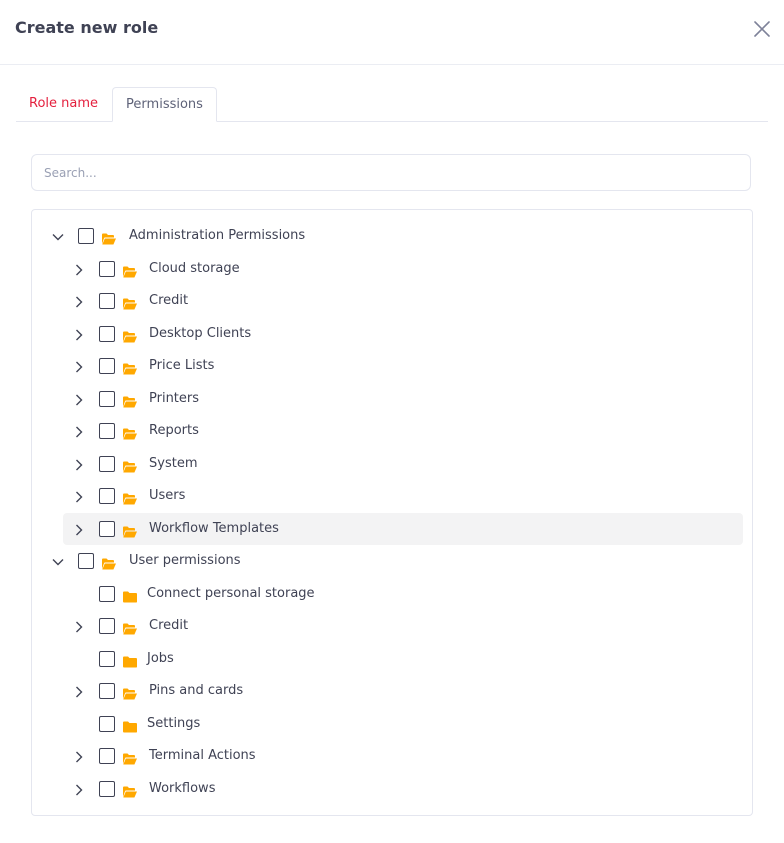  What do you see at coordinates (167, 495) in the screenshot?
I see `tree-node-label: Users` at bounding box center [167, 495].